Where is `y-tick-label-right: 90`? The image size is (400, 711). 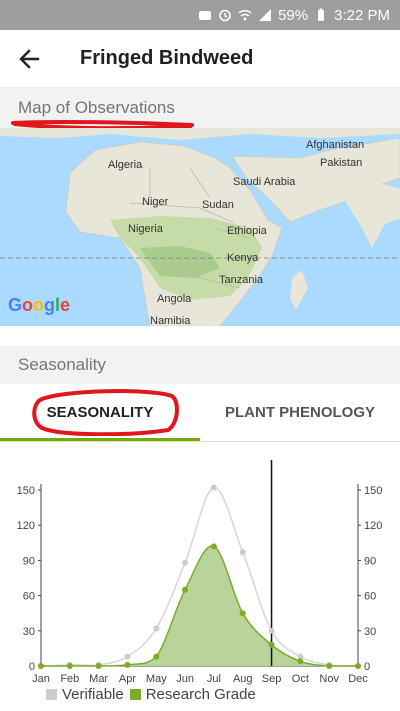
y-tick-label-right: 90 is located at coordinates (370, 561).